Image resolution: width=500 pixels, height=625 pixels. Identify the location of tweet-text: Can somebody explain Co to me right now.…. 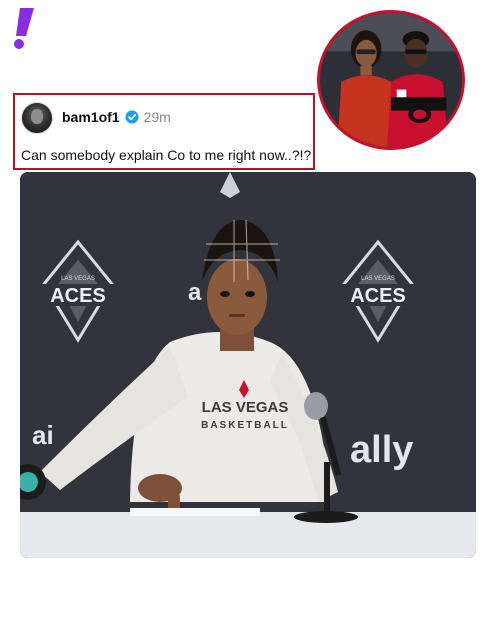
(166, 155).